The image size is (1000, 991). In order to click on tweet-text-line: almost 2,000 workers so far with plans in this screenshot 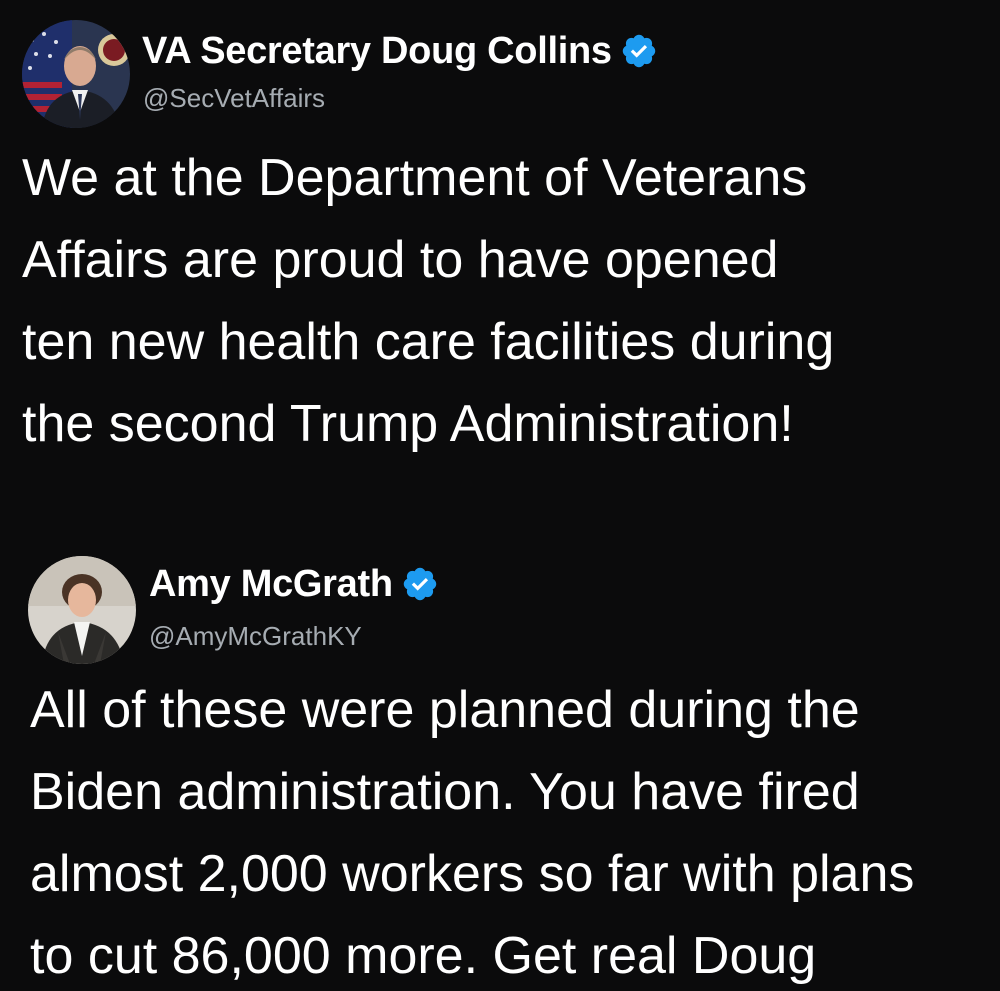, I will do `click(472, 874)`.